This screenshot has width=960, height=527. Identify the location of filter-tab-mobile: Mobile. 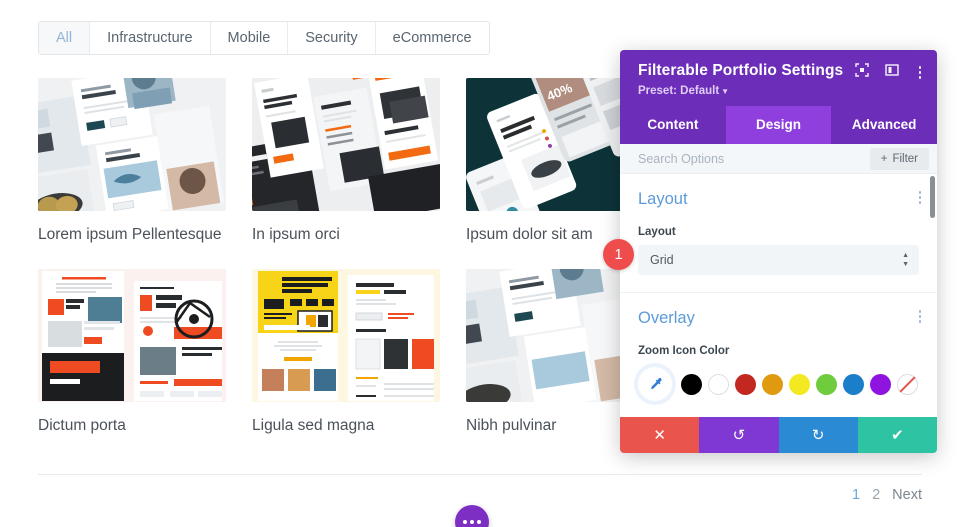
(249, 38).